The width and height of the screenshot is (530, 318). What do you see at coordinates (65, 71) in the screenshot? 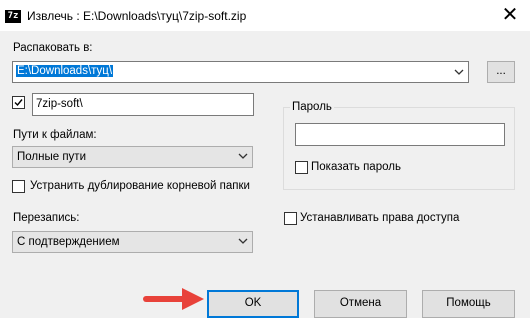
I see `extract-path-value: E:\Downloads\туц\` at bounding box center [65, 71].